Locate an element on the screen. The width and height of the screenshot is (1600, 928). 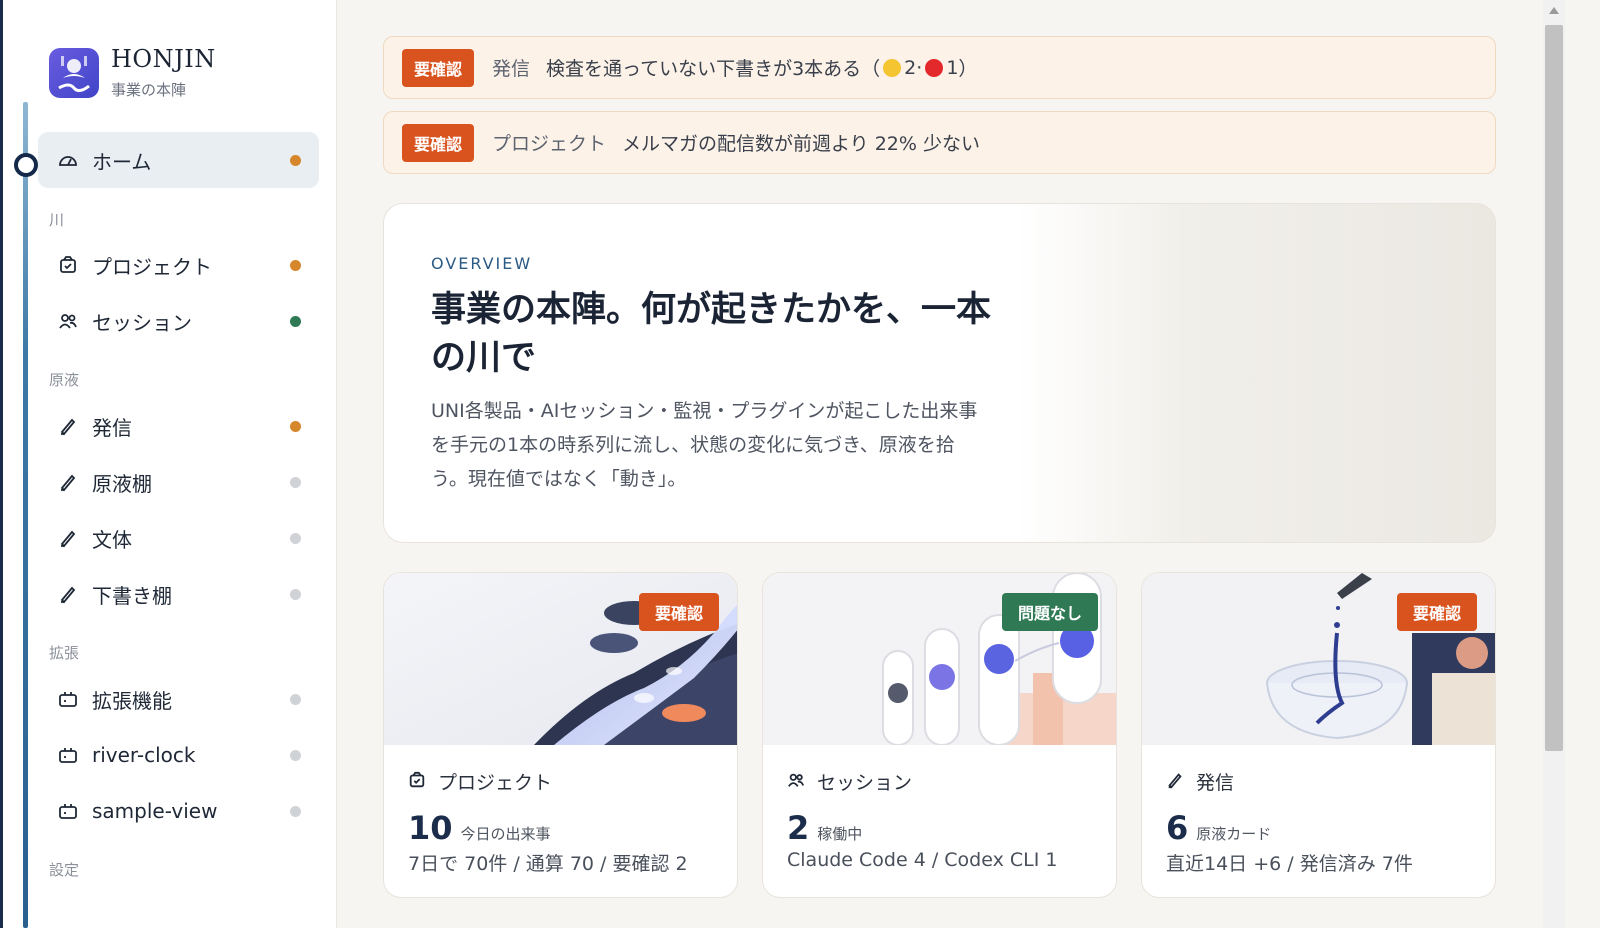
section-label-extensions: 拡張 is located at coordinates (64, 653).